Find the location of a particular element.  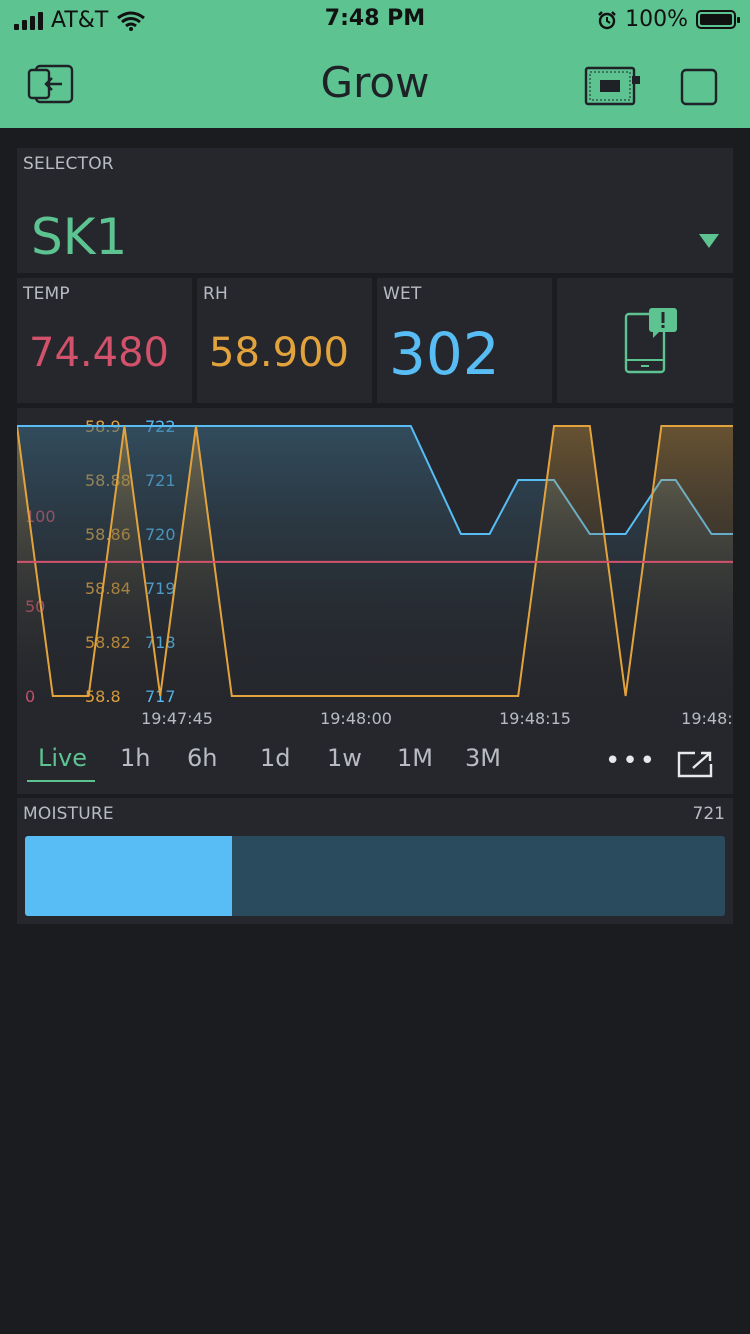

tab-1h: 1h is located at coordinates (135, 758).